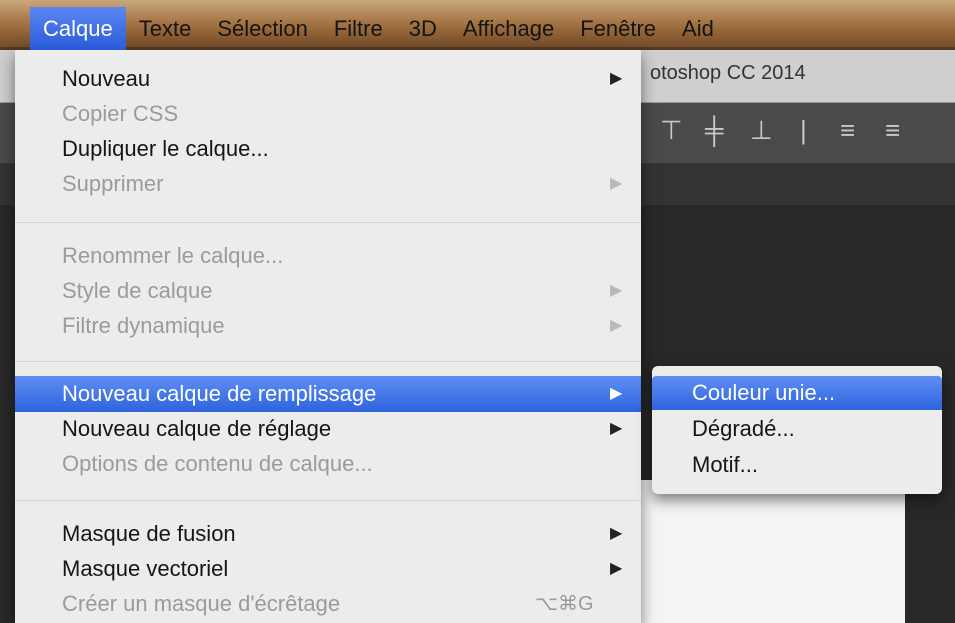 This screenshot has width=955, height=623. I want to click on menu-item-masque-vectoriel: Masque vectoriel ▶, so click(328, 569).